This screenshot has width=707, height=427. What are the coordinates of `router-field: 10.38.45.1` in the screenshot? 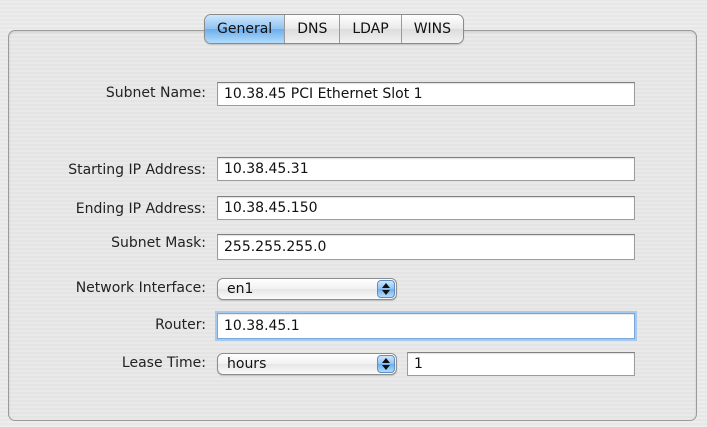 It's located at (426, 326).